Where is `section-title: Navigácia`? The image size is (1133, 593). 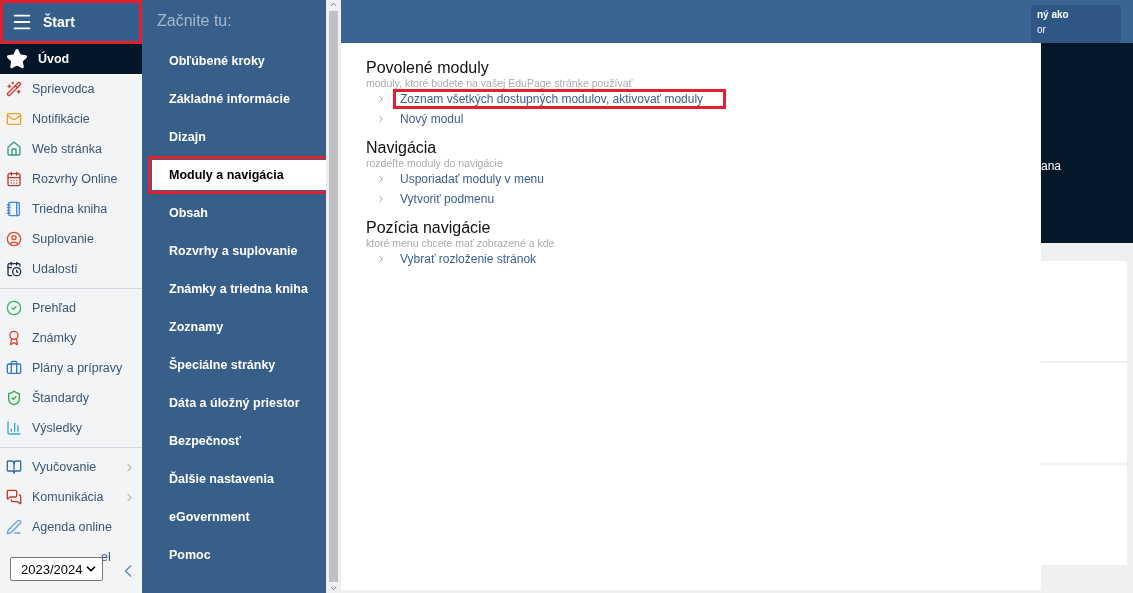 section-title: Navigácia is located at coordinates (402, 148).